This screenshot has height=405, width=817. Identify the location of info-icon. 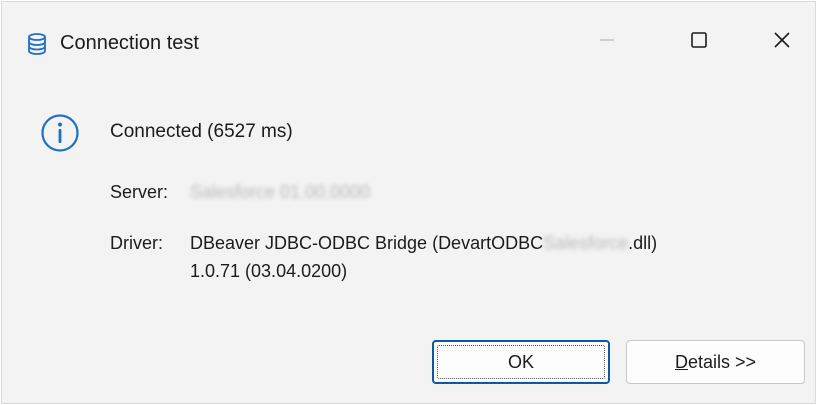
(60, 133).